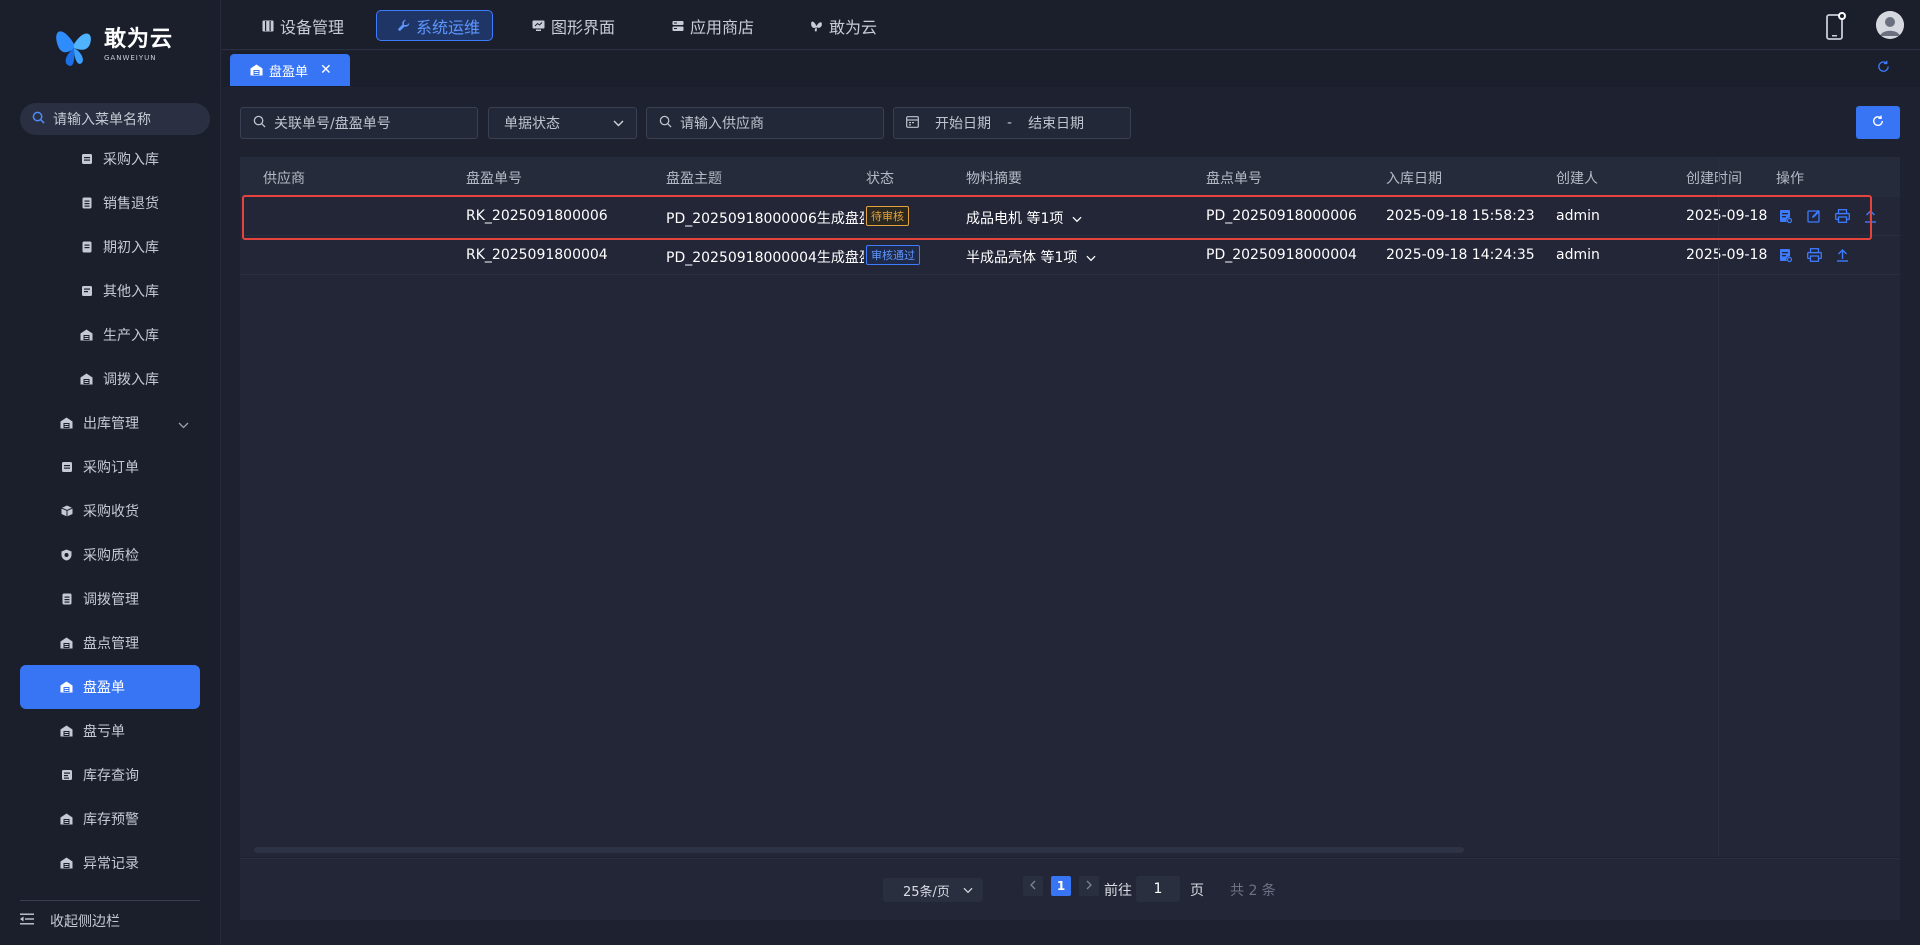 The width and height of the screenshot is (1920, 945). What do you see at coordinates (110, 203) in the screenshot?
I see `sidebar-item-sales-return: 销售退货` at bounding box center [110, 203].